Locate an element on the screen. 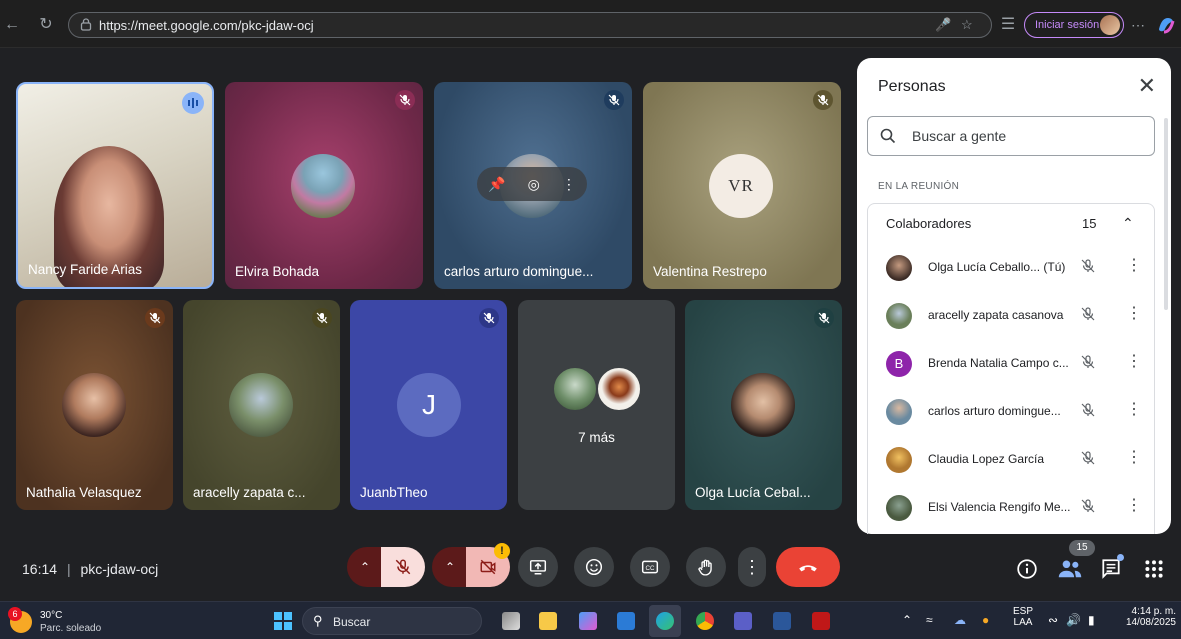 The width and height of the screenshot is (1181, 639). start-button is located at coordinates (283, 621).